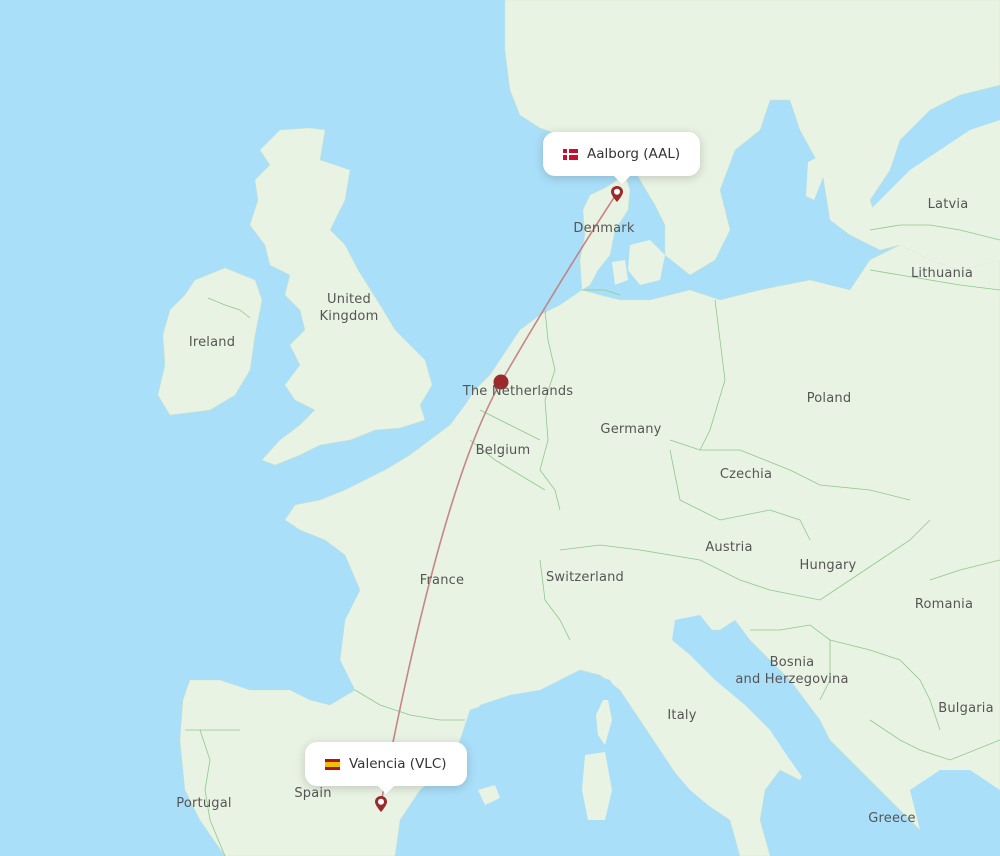  Describe the element at coordinates (792, 662) in the screenshot. I see `country-label-bosnia-1: Bosnia` at that location.